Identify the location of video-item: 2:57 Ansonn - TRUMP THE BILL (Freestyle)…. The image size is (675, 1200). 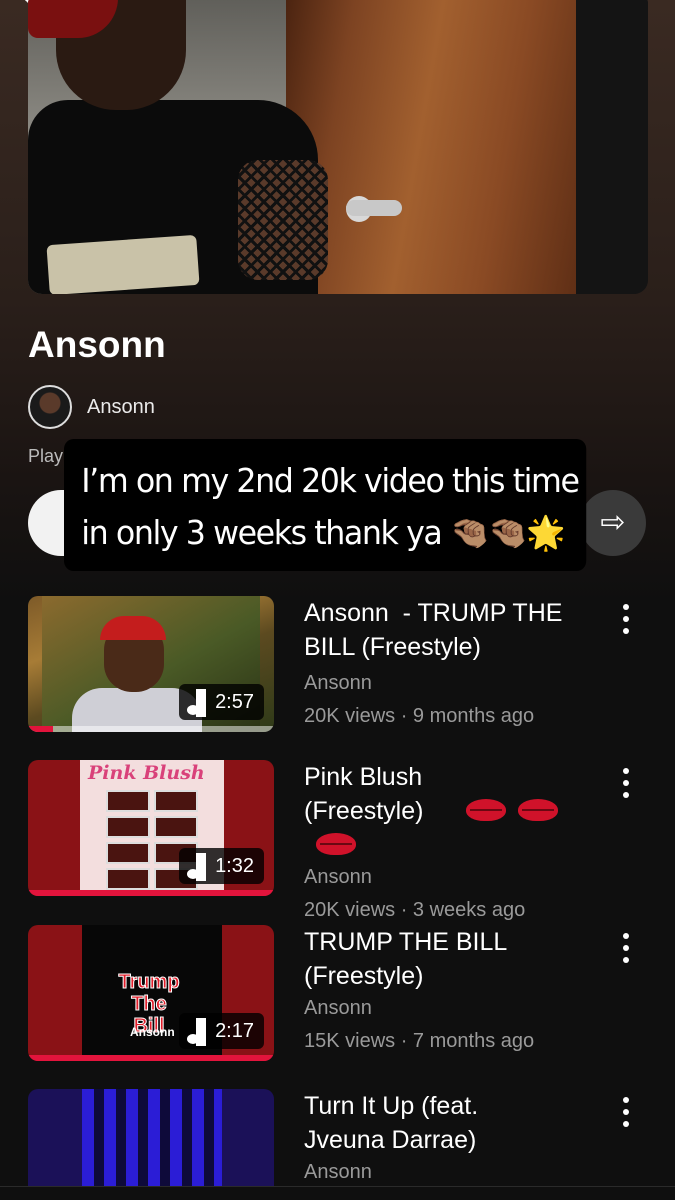
(337, 666).